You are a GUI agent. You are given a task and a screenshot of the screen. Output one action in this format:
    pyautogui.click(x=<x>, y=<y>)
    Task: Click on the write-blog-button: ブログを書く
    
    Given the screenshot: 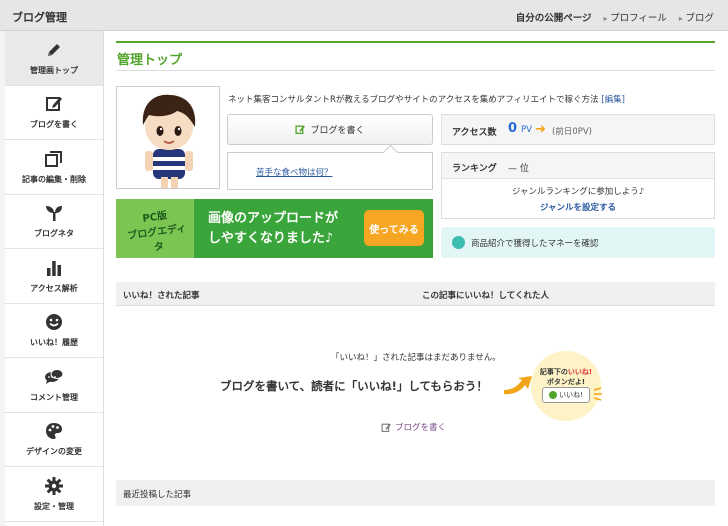 What is the action you would take?
    pyautogui.click(x=330, y=129)
    